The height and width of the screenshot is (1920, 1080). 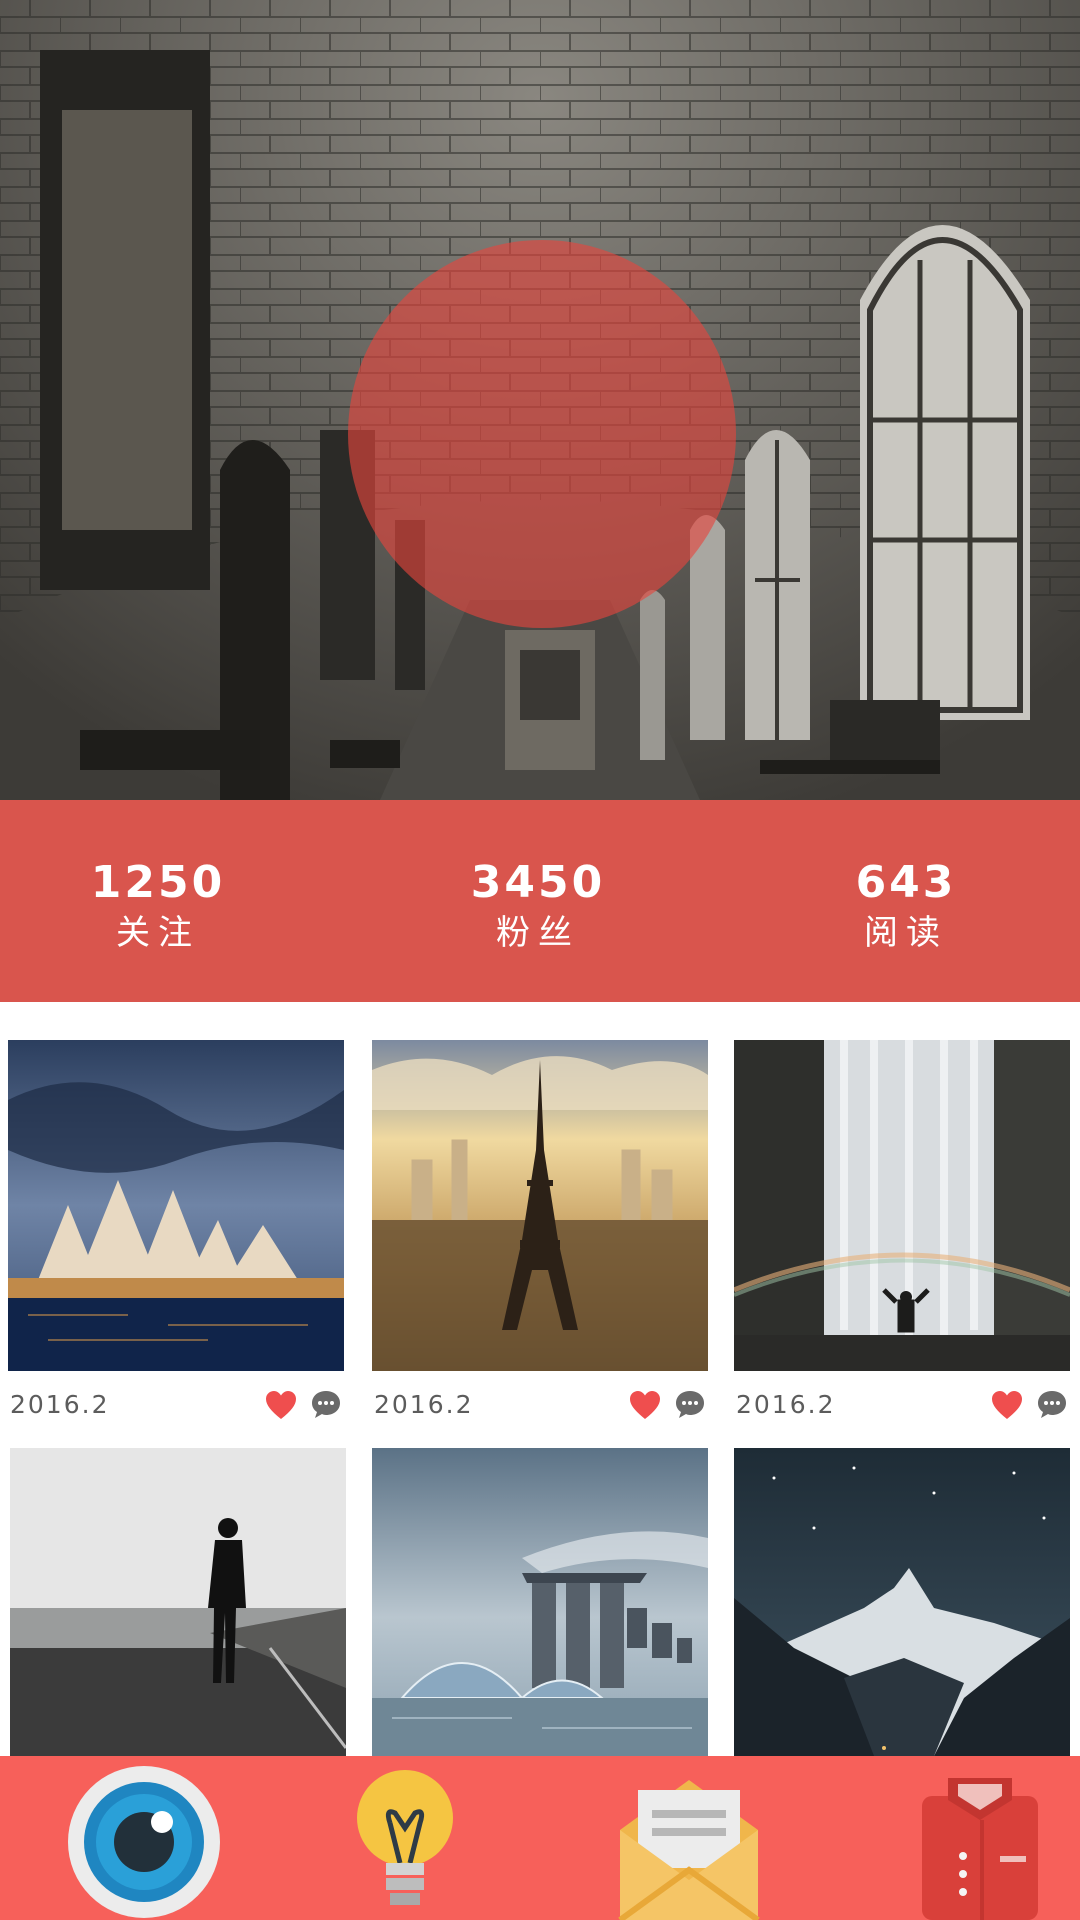 I want to click on bottom-navigation, so click(x=540, y=1838).